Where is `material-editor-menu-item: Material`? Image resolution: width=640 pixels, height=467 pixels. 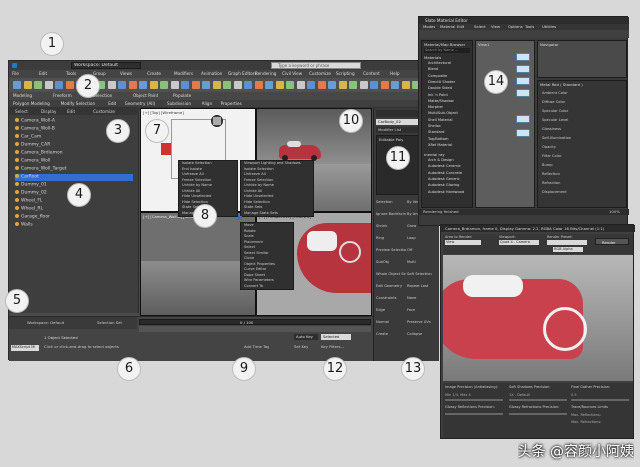 material-editor-menu-item: Material is located at coordinates (447, 26).